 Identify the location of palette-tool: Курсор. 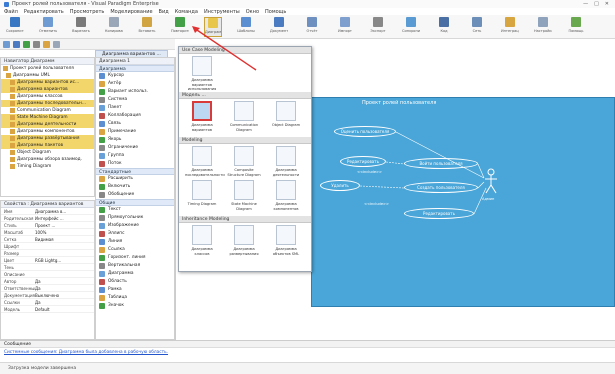
(135, 76).